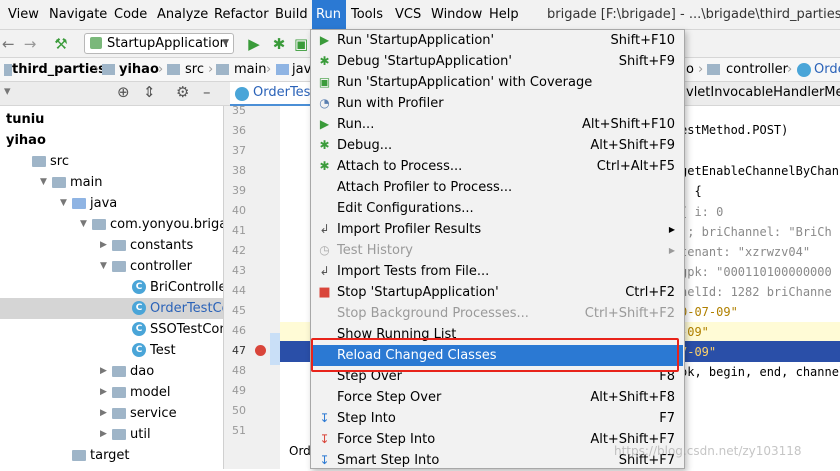 This screenshot has height=471, width=840. Describe the element at coordinates (497, 145) in the screenshot. I see `run-menu-item: ✱ Debug... Alt+Shift+F9` at that location.